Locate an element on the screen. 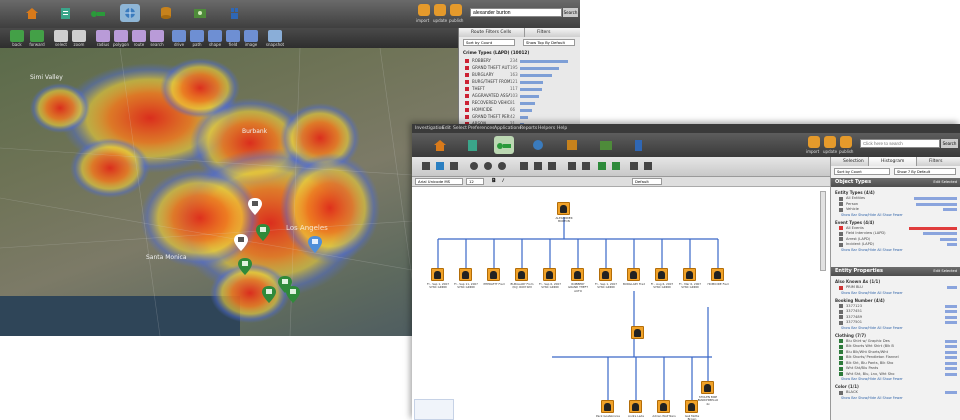 The width and height of the screenshot is (960, 420). search-button: Search is located at coordinates (949, 143).